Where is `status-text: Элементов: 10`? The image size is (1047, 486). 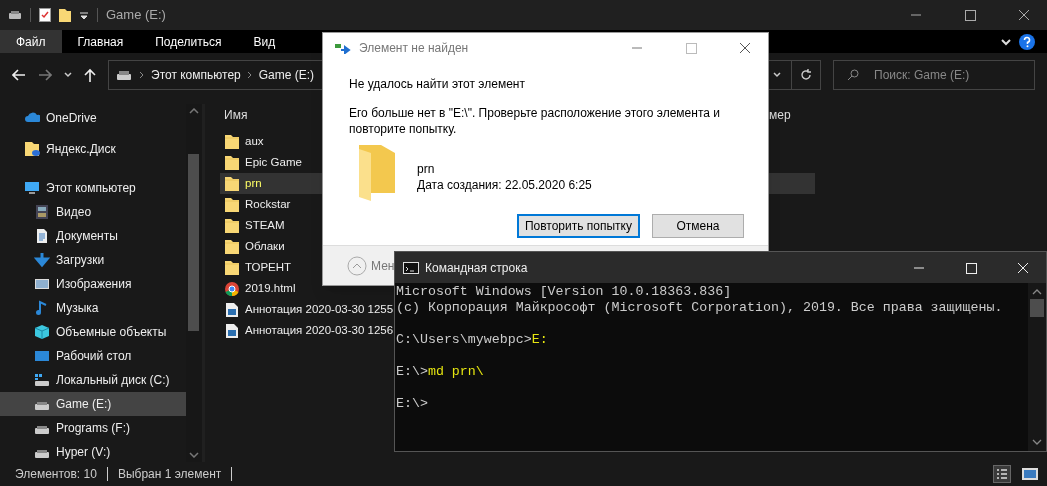 status-text: Элементов: 10 is located at coordinates (56, 474).